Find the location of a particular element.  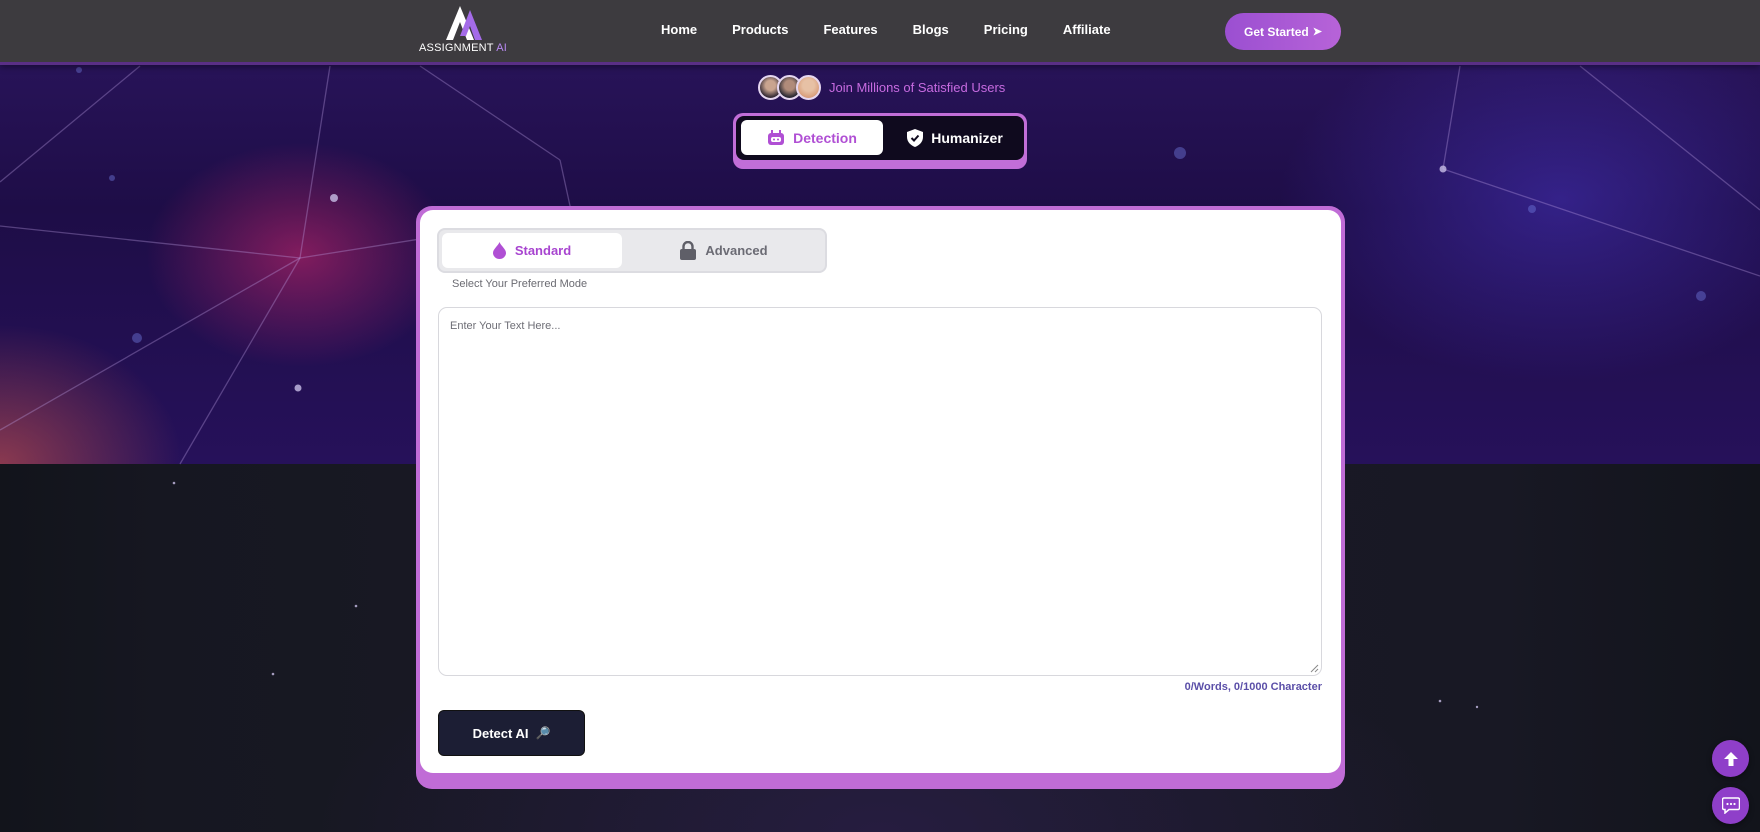

standard-mode-label: Standard is located at coordinates (543, 250).